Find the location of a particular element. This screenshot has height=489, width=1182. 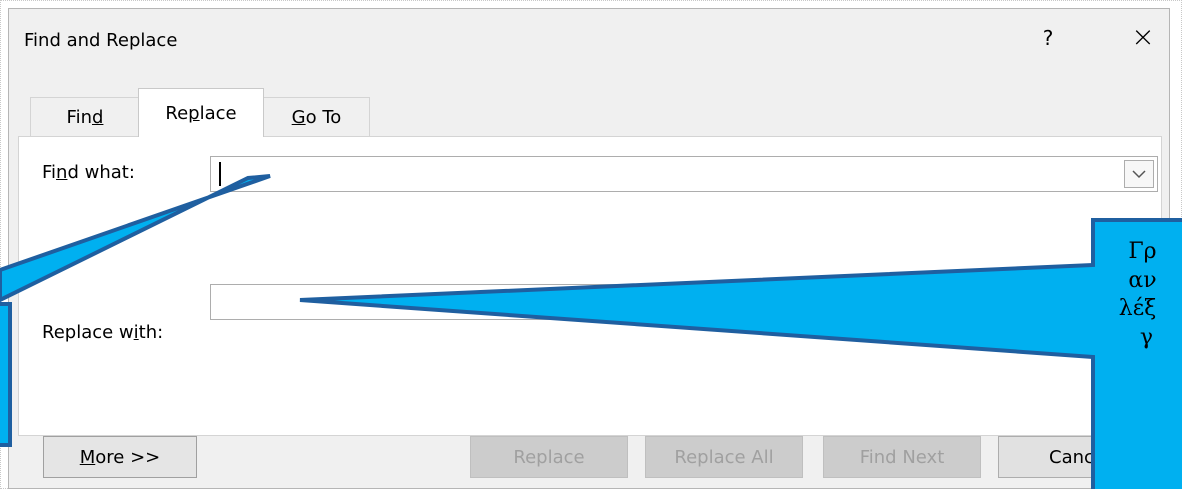

left-callout-pointer is located at coordinates (135, 238).